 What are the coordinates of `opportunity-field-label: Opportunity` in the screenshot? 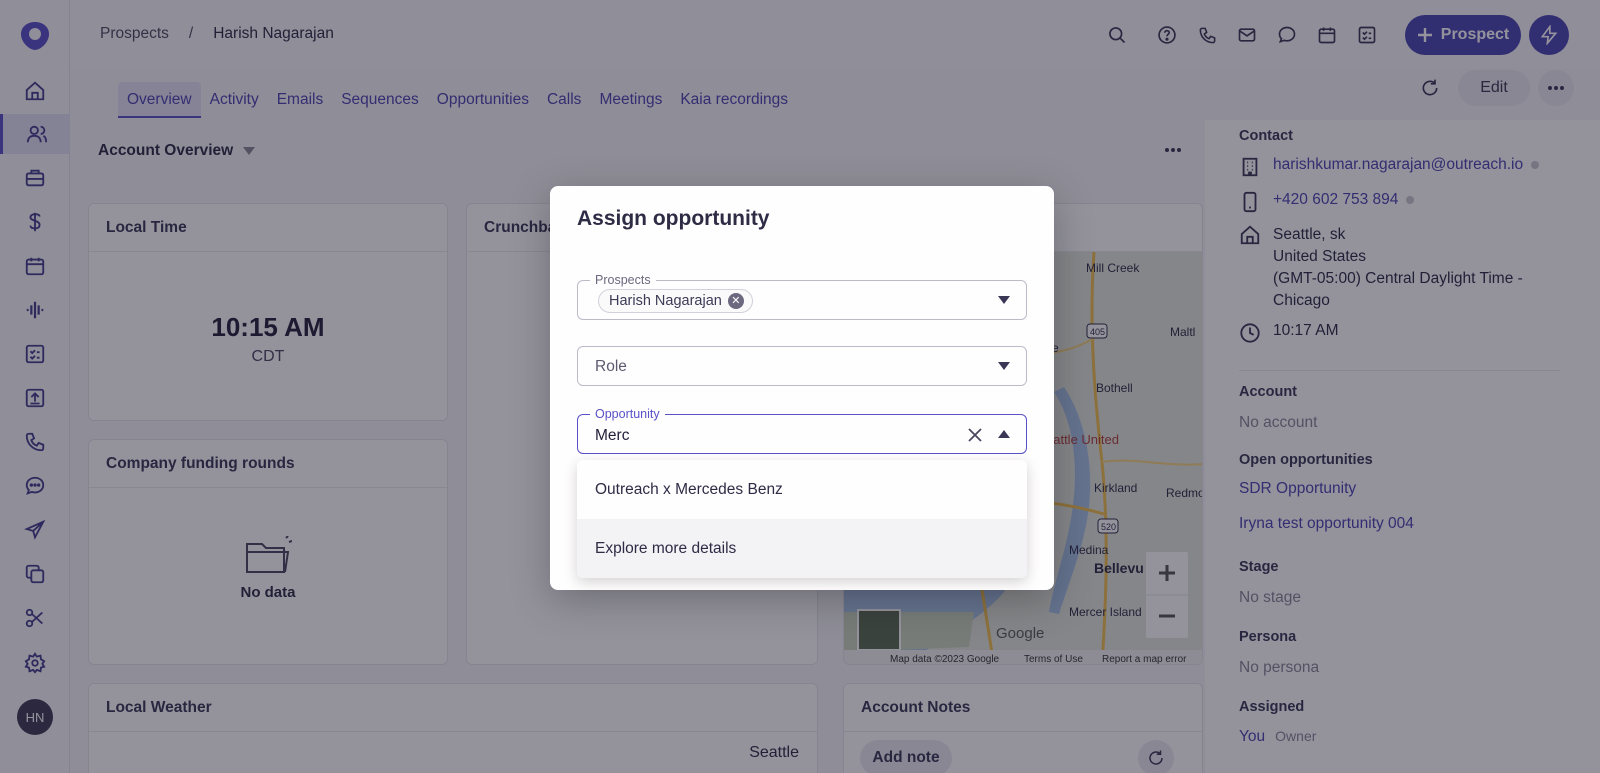 It's located at (627, 414).